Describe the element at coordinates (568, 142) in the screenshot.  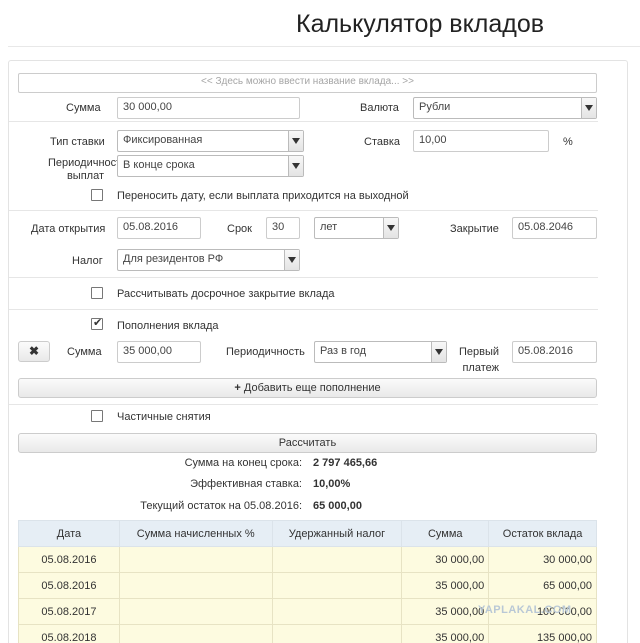
I see `rate-unit: %` at that location.